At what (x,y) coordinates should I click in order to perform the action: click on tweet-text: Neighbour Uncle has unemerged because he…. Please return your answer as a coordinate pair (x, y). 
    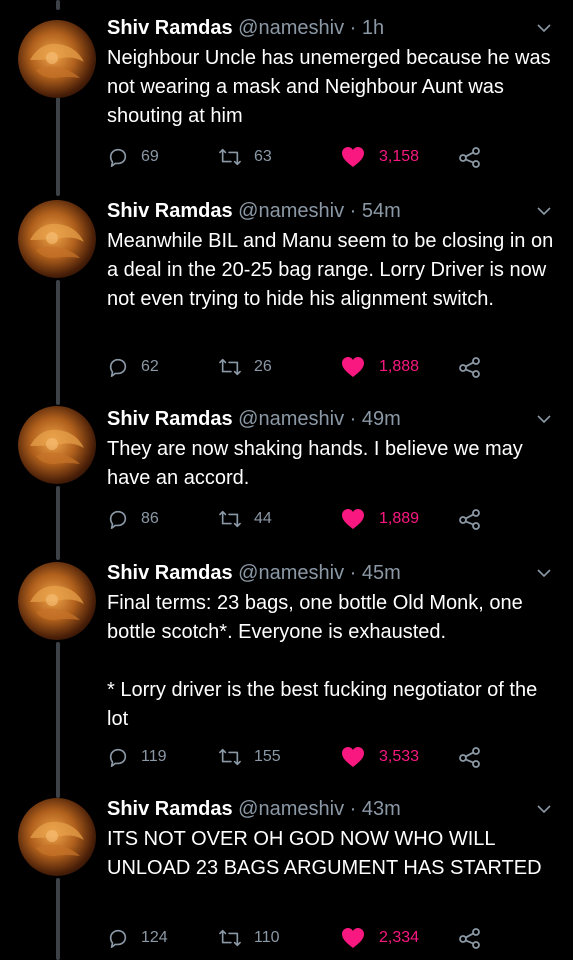
    Looking at the image, I should click on (332, 87).